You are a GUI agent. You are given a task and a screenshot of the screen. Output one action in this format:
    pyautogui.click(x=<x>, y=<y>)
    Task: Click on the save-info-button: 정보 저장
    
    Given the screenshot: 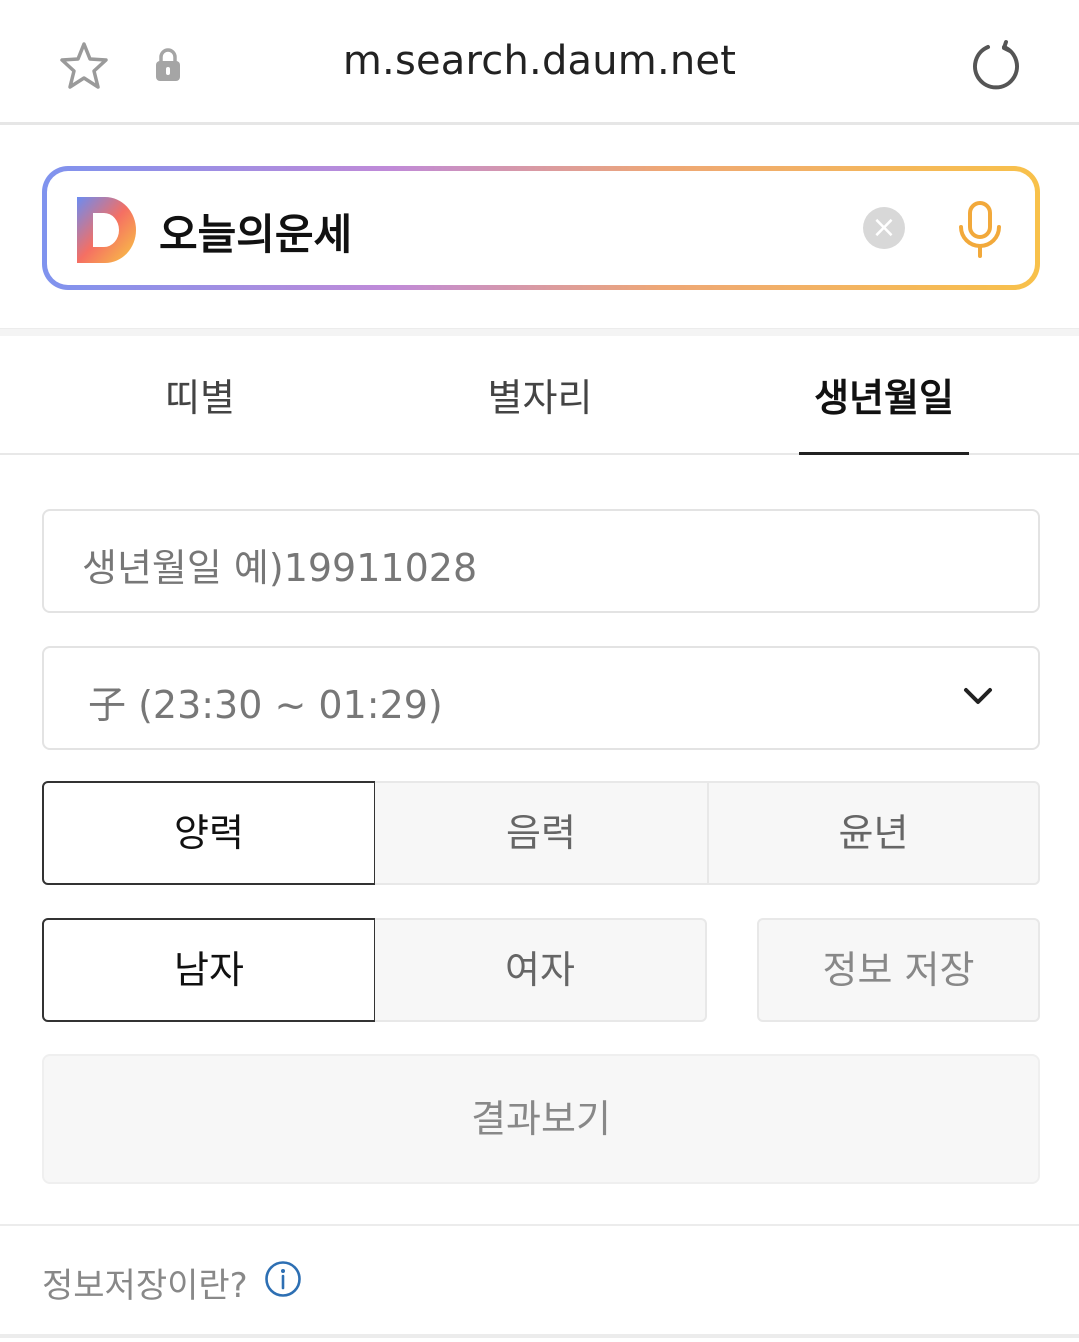 What is the action you would take?
    pyautogui.click(x=898, y=970)
    